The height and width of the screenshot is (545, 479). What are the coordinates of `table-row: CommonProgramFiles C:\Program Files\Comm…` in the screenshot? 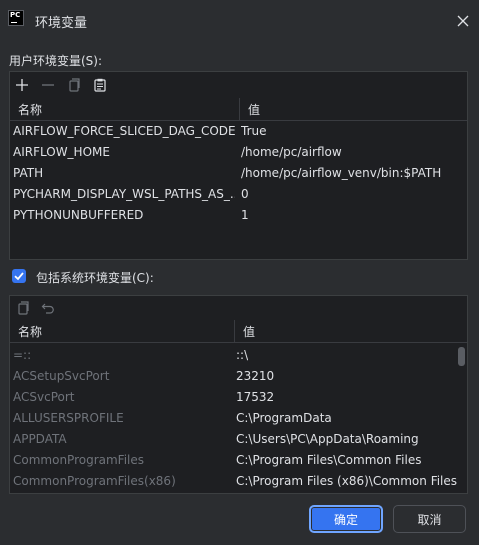 It's located at (238, 461).